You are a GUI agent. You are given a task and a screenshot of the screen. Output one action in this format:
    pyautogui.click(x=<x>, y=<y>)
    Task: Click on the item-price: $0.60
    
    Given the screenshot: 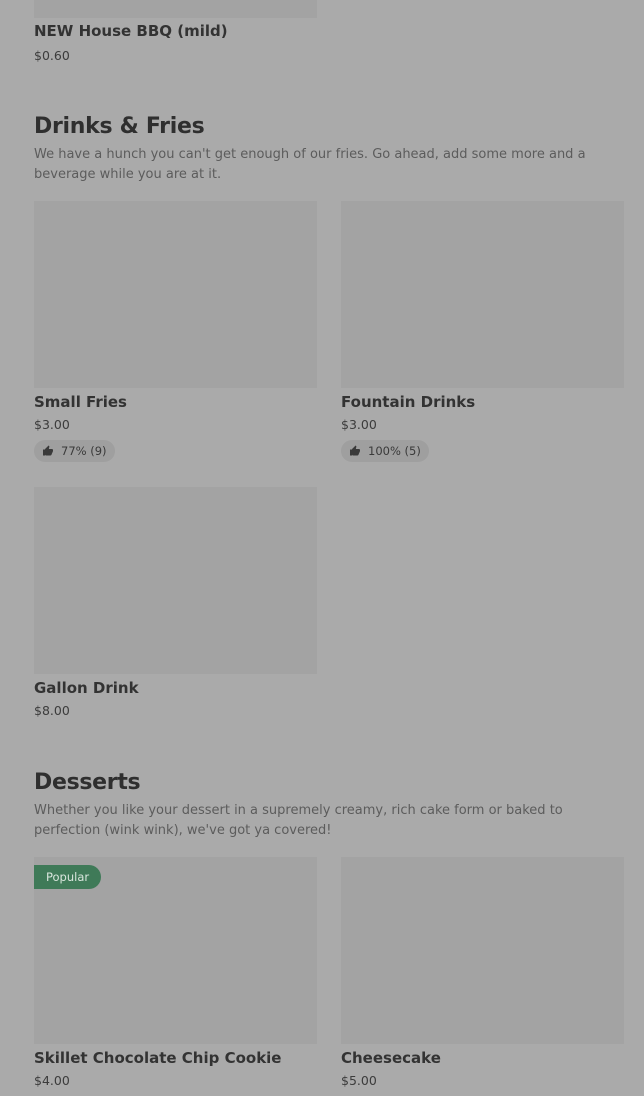 What is the action you would take?
    pyautogui.click(x=52, y=55)
    